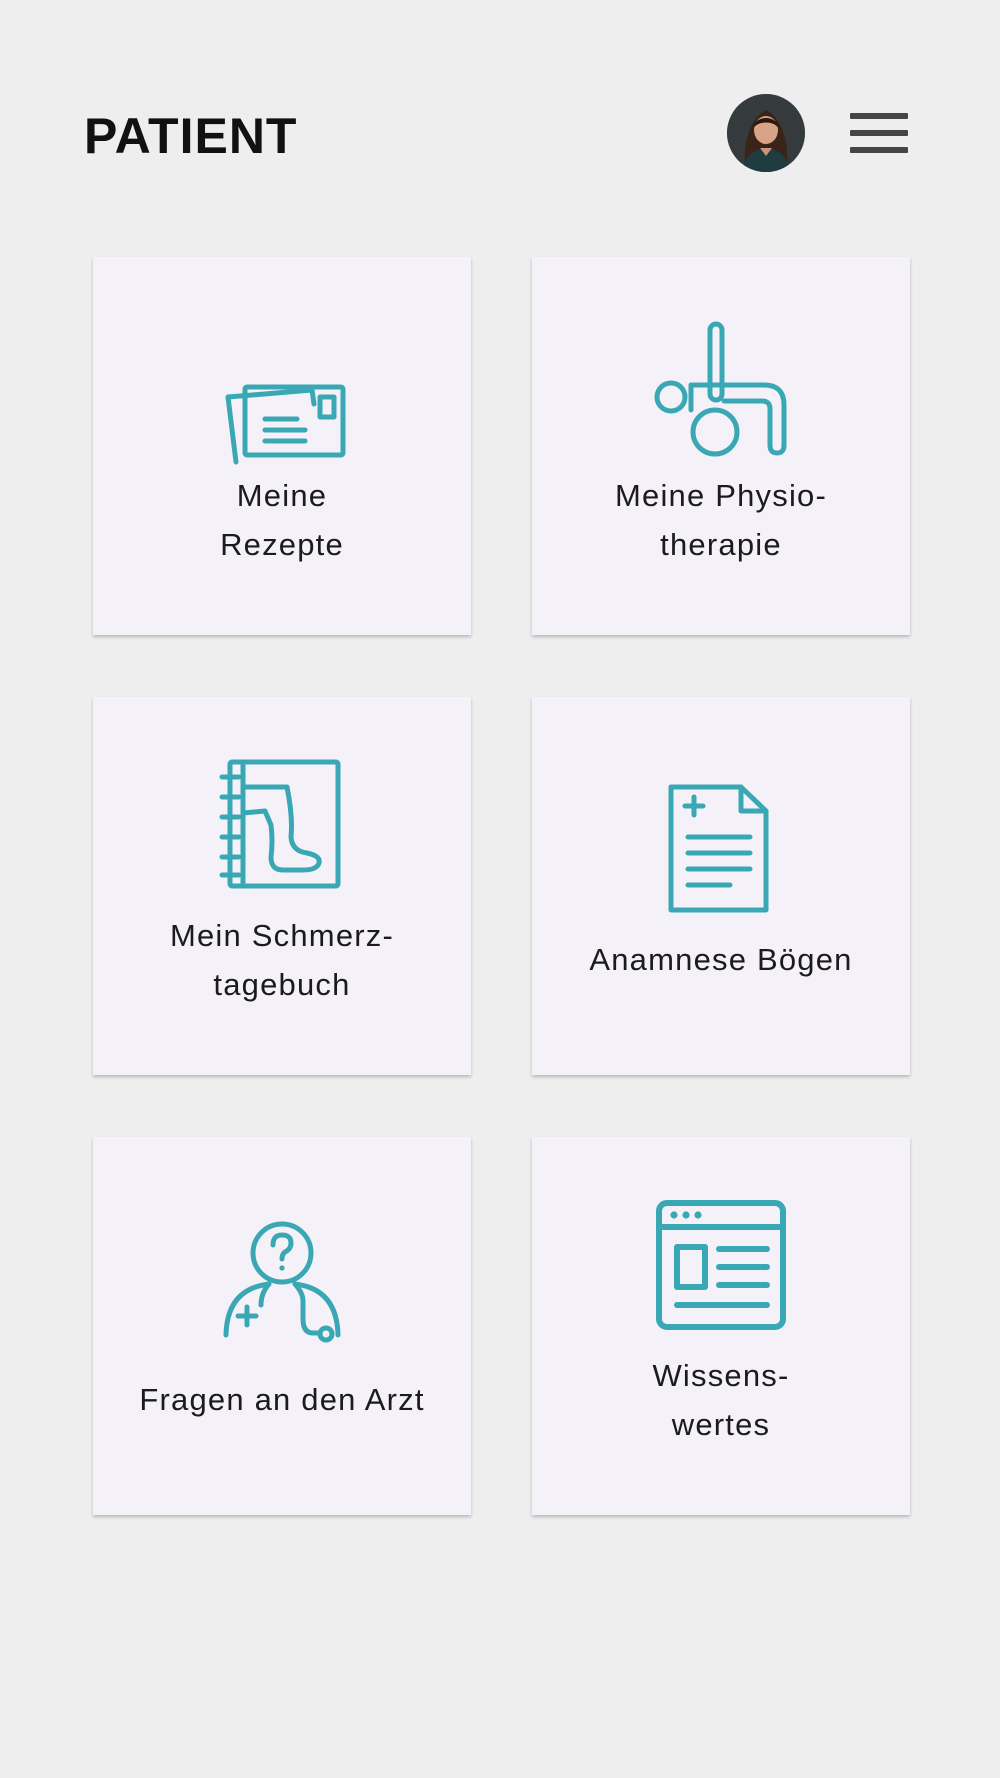 Image resolution: width=1000 pixels, height=1778 pixels. Describe the element at coordinates (282, 960) in the screenshot. I see `tile-label: Mein Schmerz- tagebuch` at that location.